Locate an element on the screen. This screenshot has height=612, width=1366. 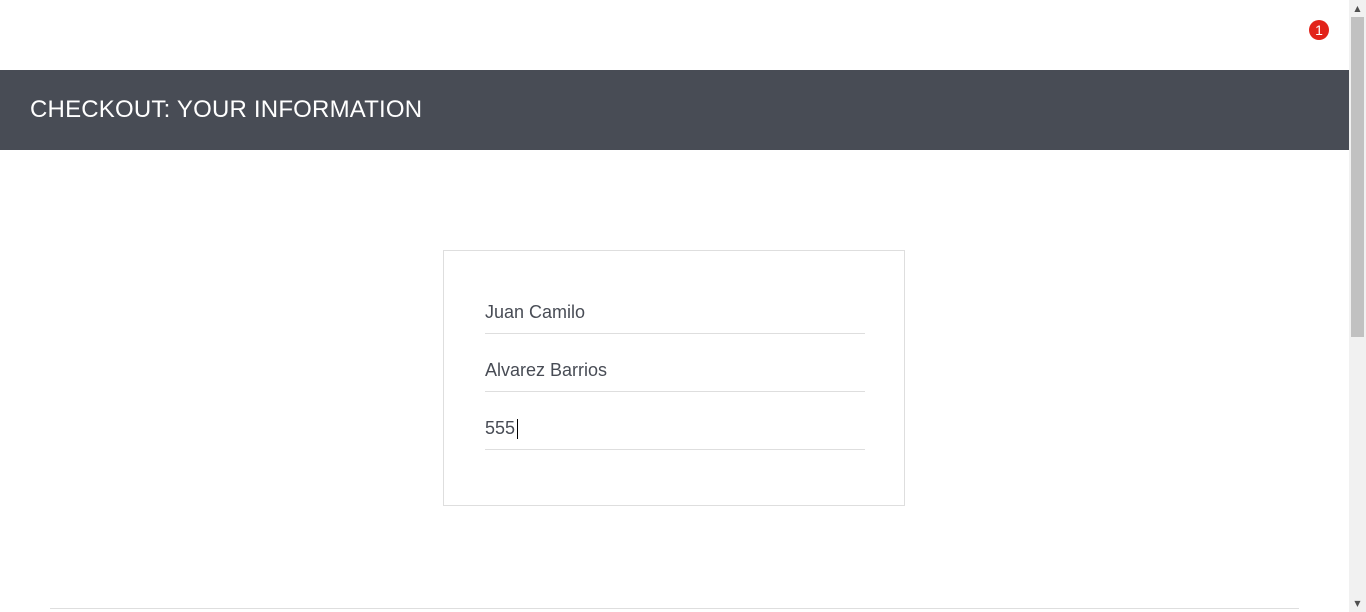
vertical-scrollbar: ▲ ▼ is located at coordinates (1357, 306).